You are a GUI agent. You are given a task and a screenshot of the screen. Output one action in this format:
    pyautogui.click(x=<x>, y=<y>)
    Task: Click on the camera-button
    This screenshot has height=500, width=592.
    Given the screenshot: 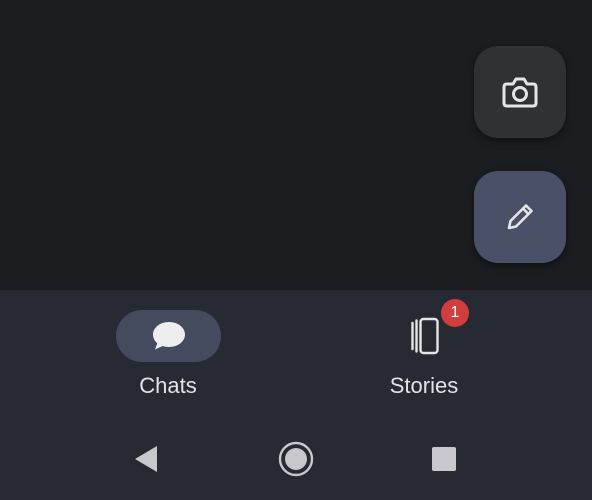 What is the action you would take?
    pyautogui.click(x=520, y=92)
    